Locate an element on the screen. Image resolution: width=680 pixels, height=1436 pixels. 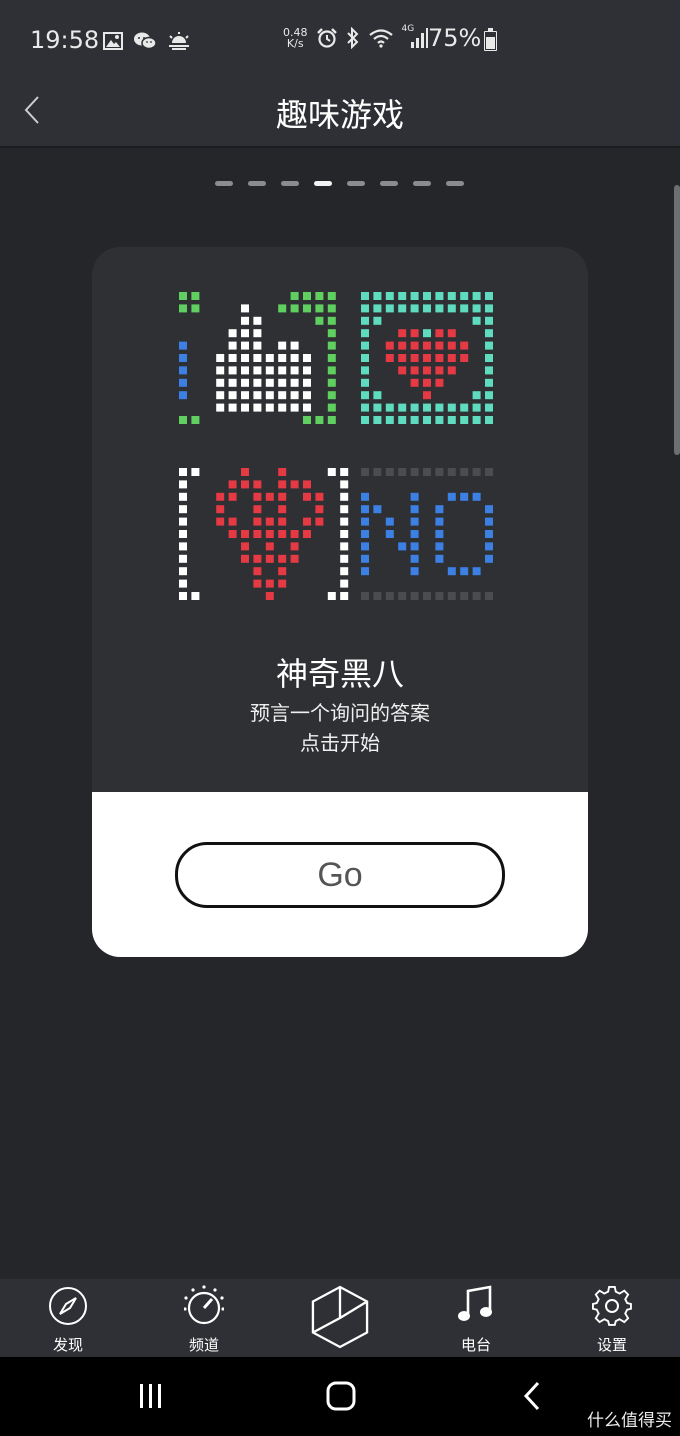
nav-item-center is located at coordinates (340, 1318).